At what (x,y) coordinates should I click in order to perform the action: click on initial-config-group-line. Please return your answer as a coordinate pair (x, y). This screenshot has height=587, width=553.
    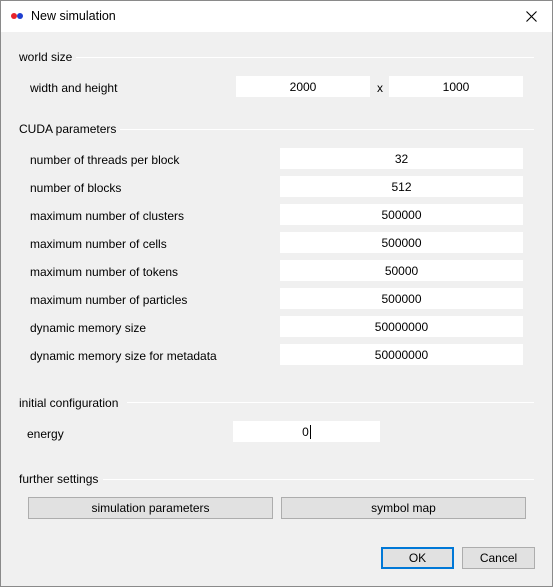
    Looking at the image, I should click on (330, 402).